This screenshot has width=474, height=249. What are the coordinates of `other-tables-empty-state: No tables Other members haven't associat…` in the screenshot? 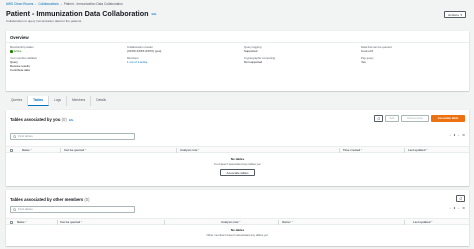 It's located at (237, 232).